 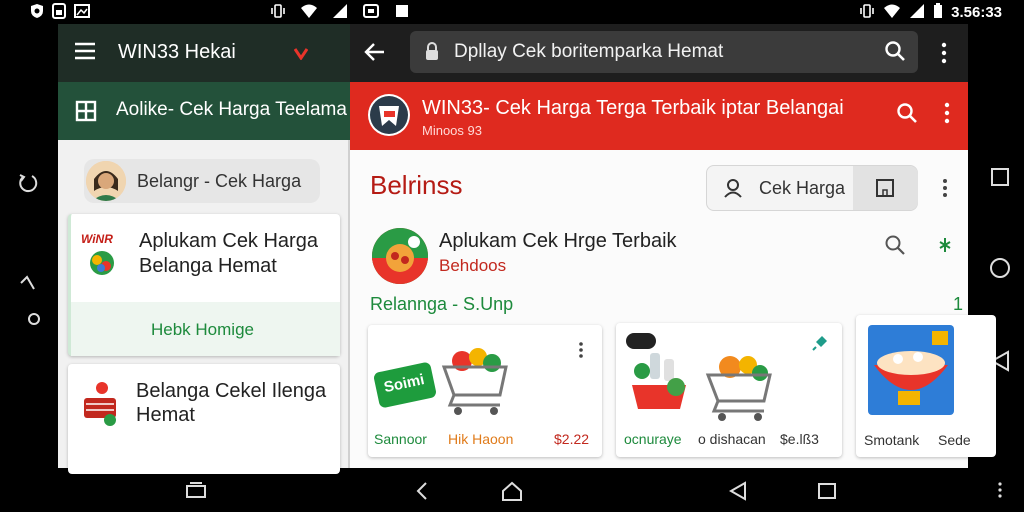 I want to click on banner-subtitle: Minoos 93, so click(x=452, y=130).